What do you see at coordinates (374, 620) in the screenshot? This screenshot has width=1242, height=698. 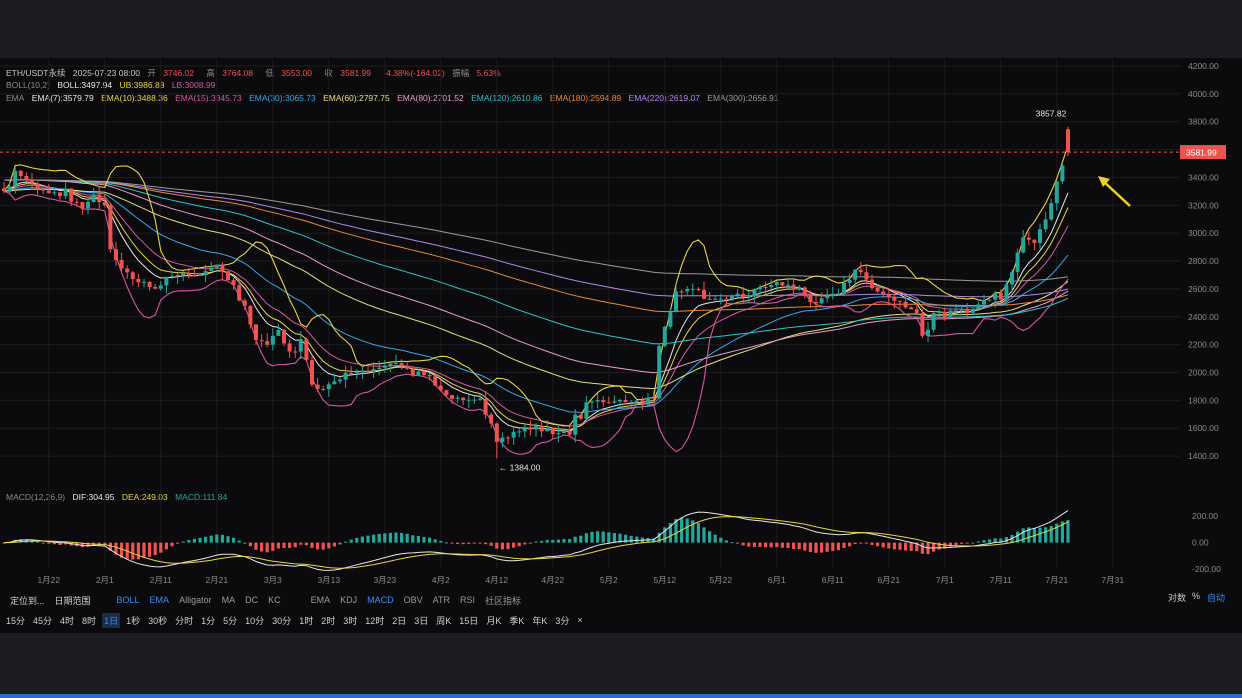 I see `interval-15: 12时` at bounding box center [374, 620].